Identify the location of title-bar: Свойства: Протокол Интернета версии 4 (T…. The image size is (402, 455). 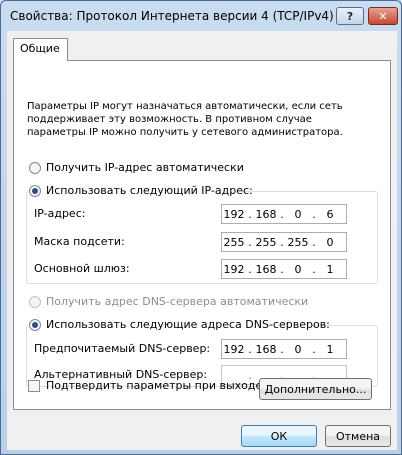
(201, 16).